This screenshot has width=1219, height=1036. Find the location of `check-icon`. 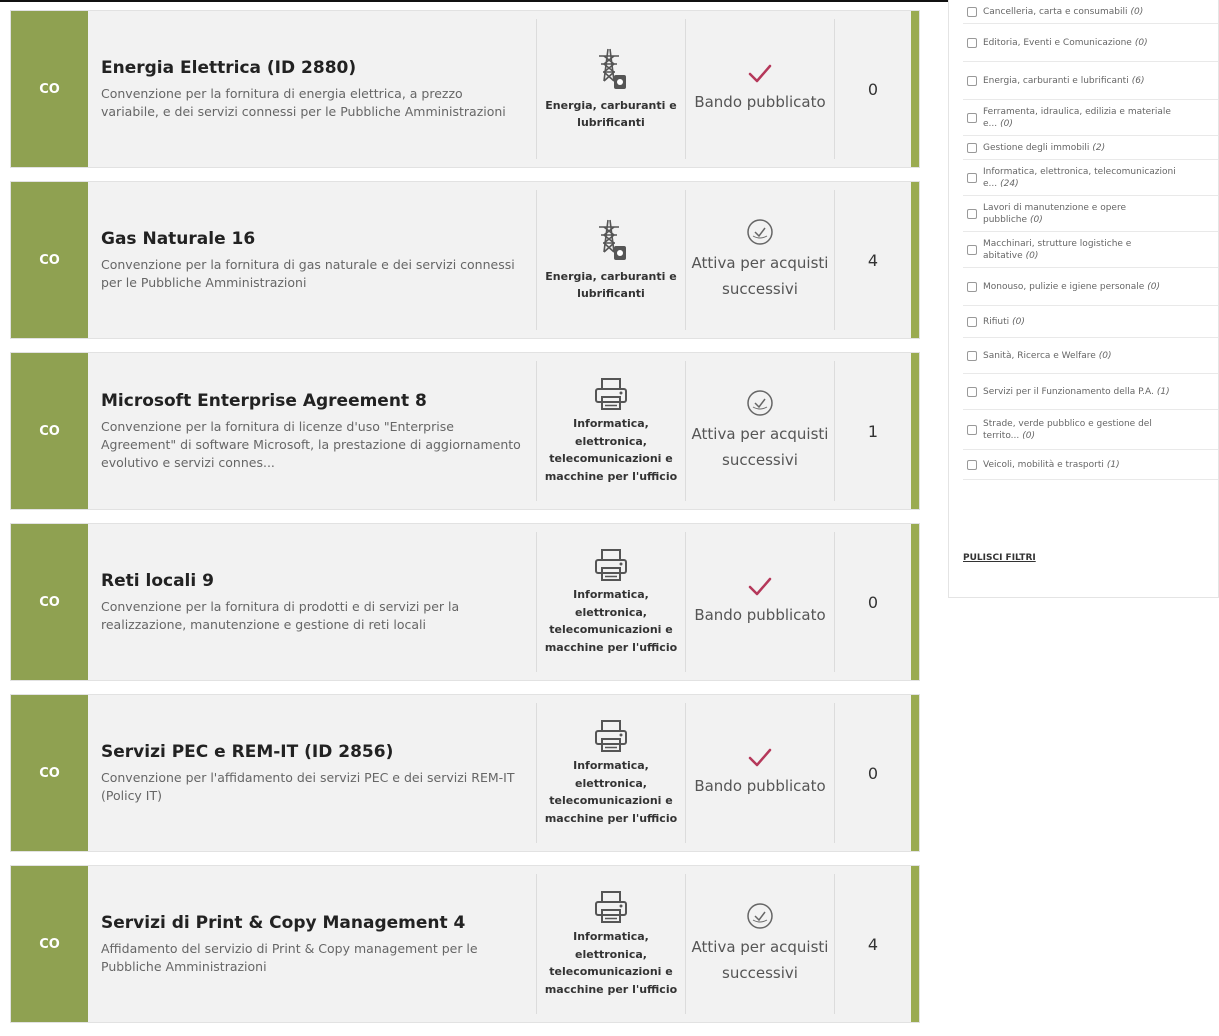

check-icon is located at coordinates (760, 758).